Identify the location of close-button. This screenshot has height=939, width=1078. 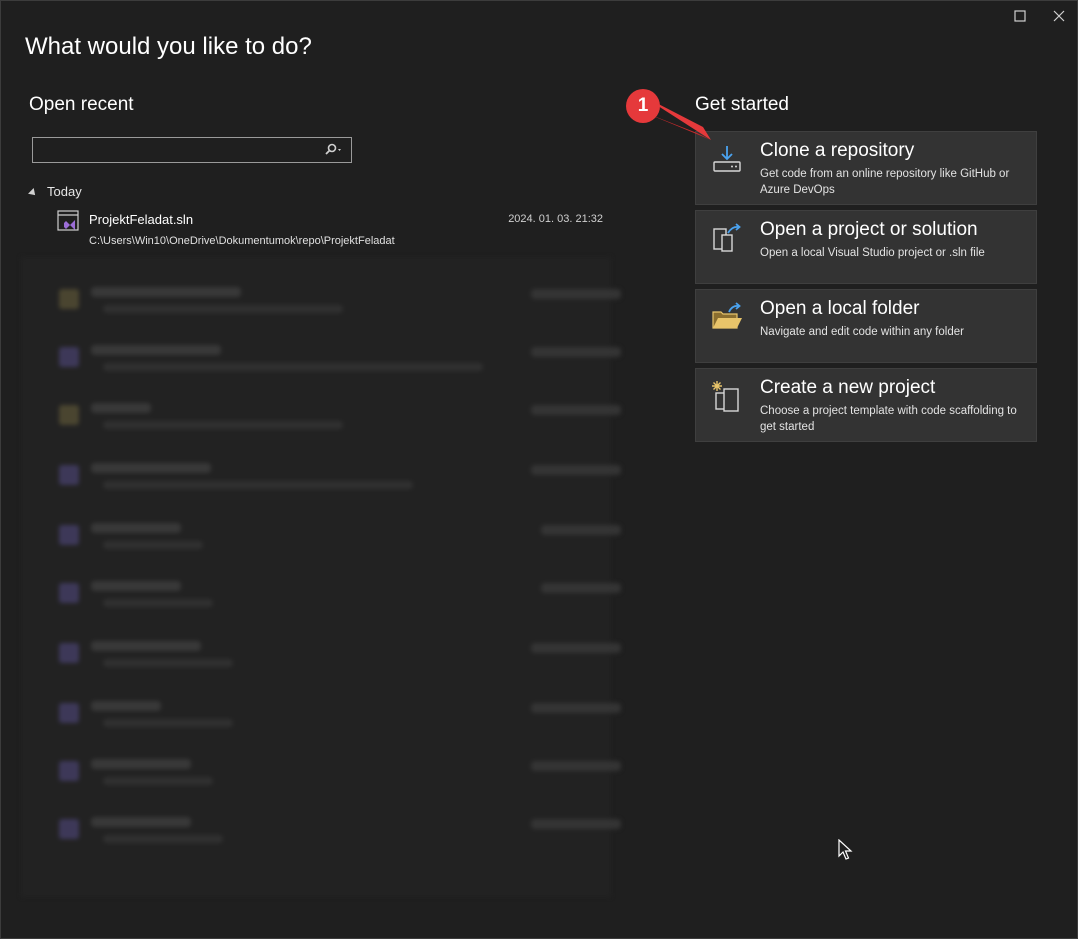
(1059, 16).